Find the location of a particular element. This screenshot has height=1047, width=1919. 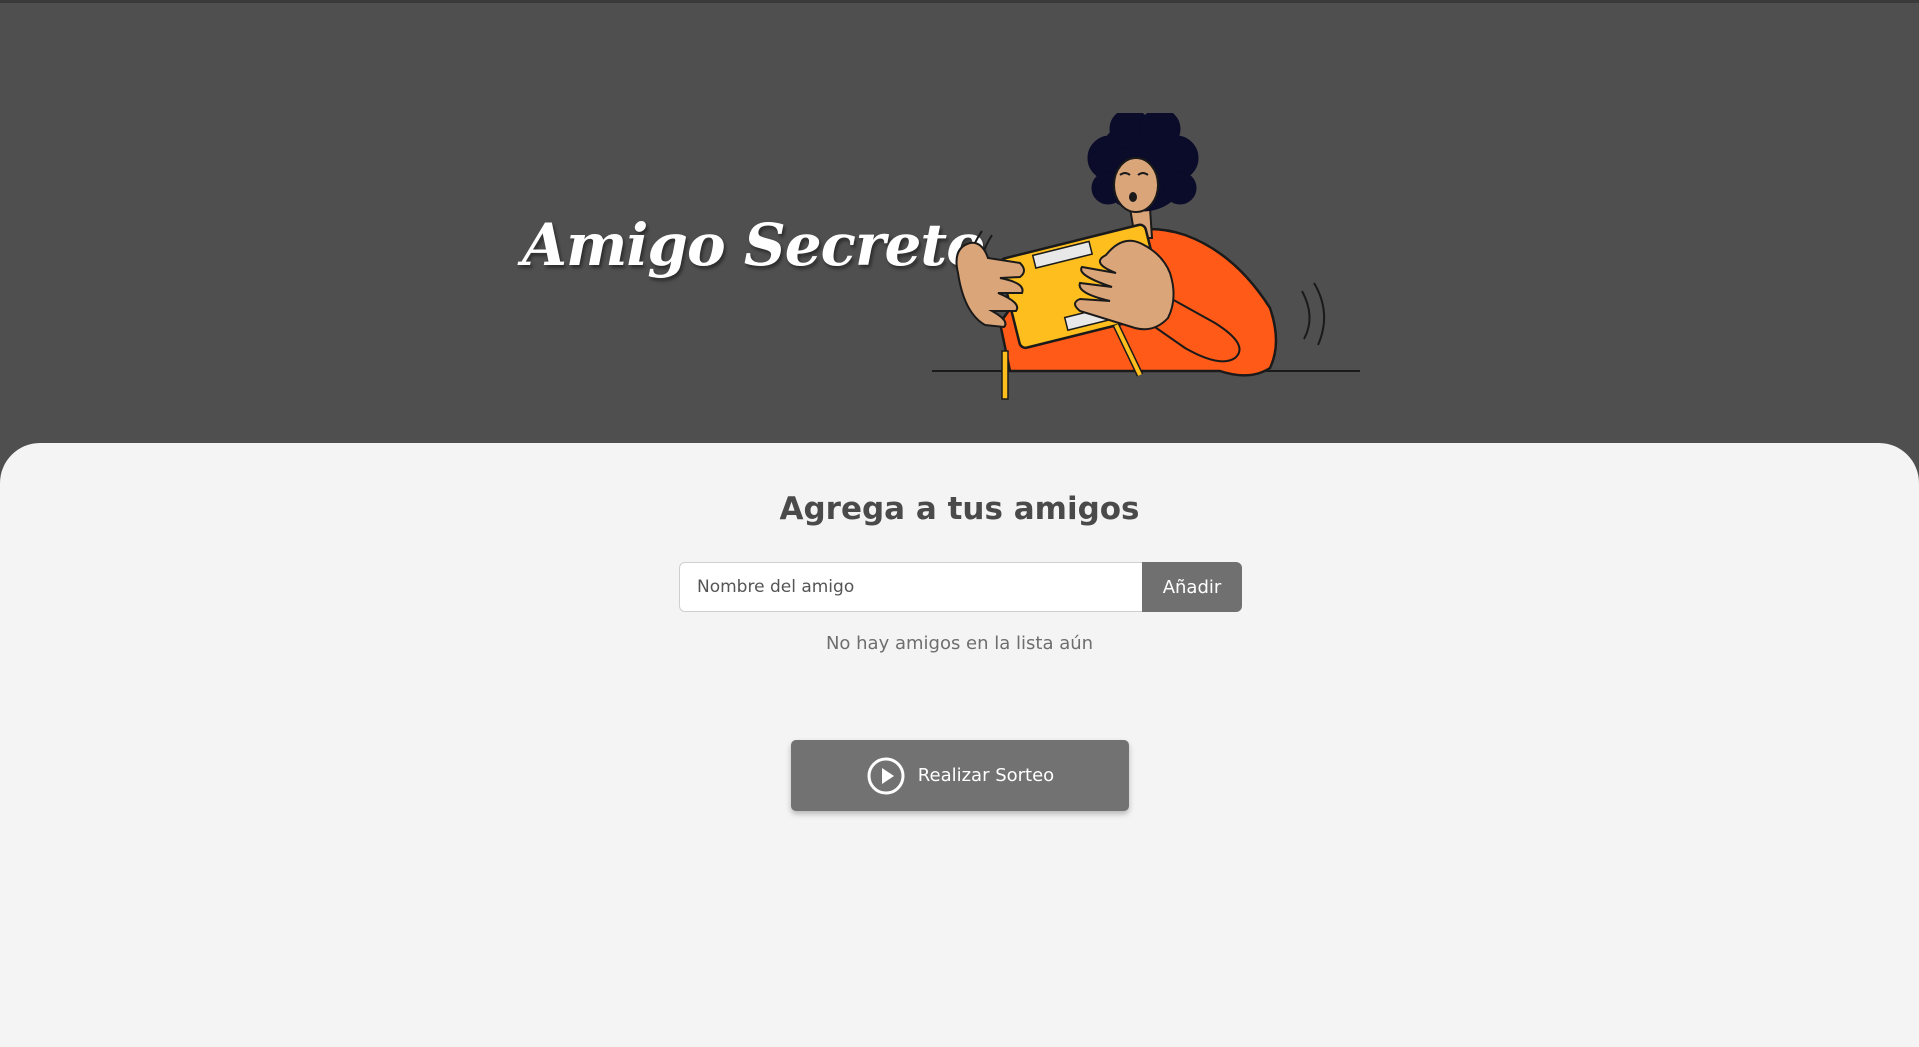

draw-button: Realizar Sorteo is located at coordinates (960, 775).